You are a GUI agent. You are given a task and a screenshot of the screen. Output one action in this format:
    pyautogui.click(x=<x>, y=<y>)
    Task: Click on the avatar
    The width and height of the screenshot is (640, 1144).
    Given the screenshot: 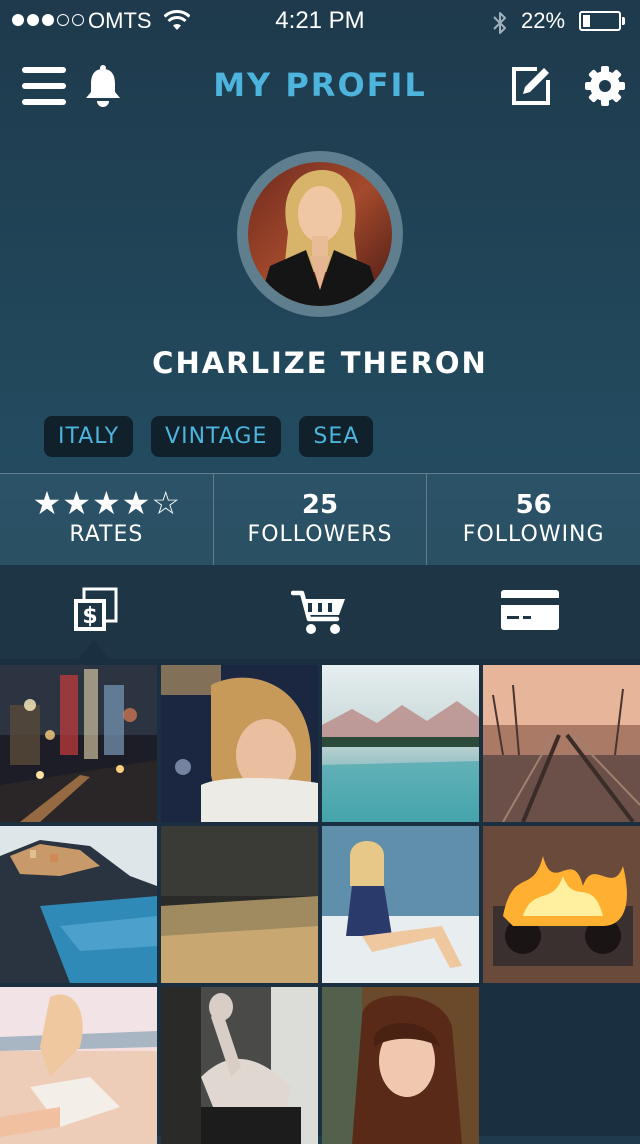 What is the action you would take?
    pyautogui.click(x=320, y=234)
    